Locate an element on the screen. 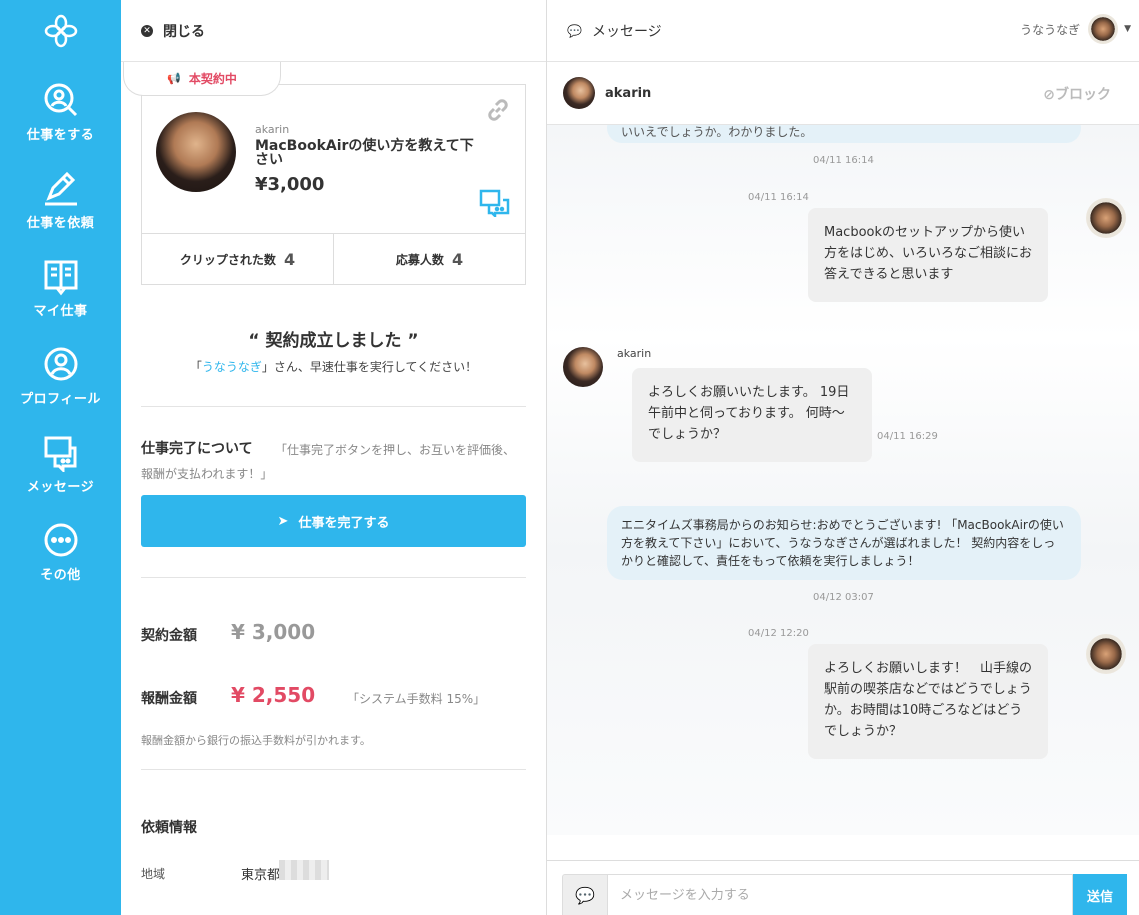  message-input-bar: 💬 送信 is located at coordinates (843, 887).